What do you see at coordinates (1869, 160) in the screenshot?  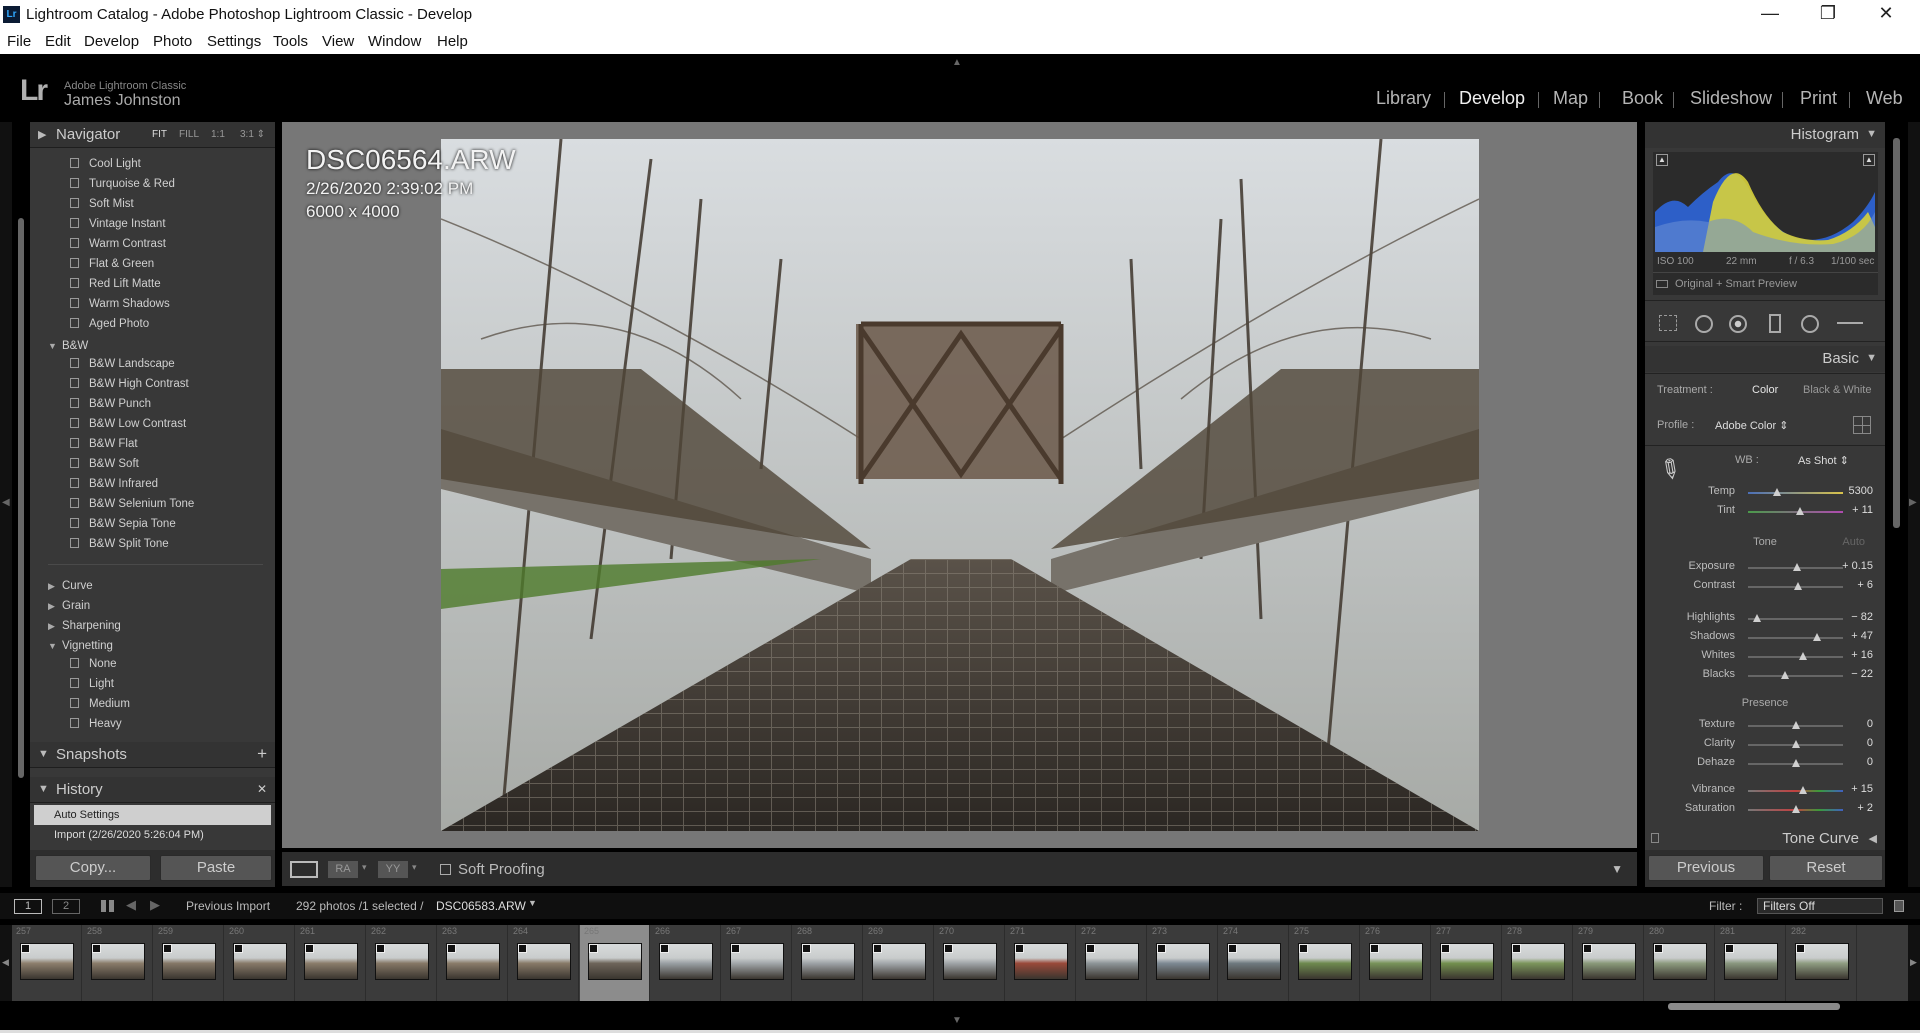 I see `highlight-clipping-icon: ▲` at bounding box center [1869, 160].